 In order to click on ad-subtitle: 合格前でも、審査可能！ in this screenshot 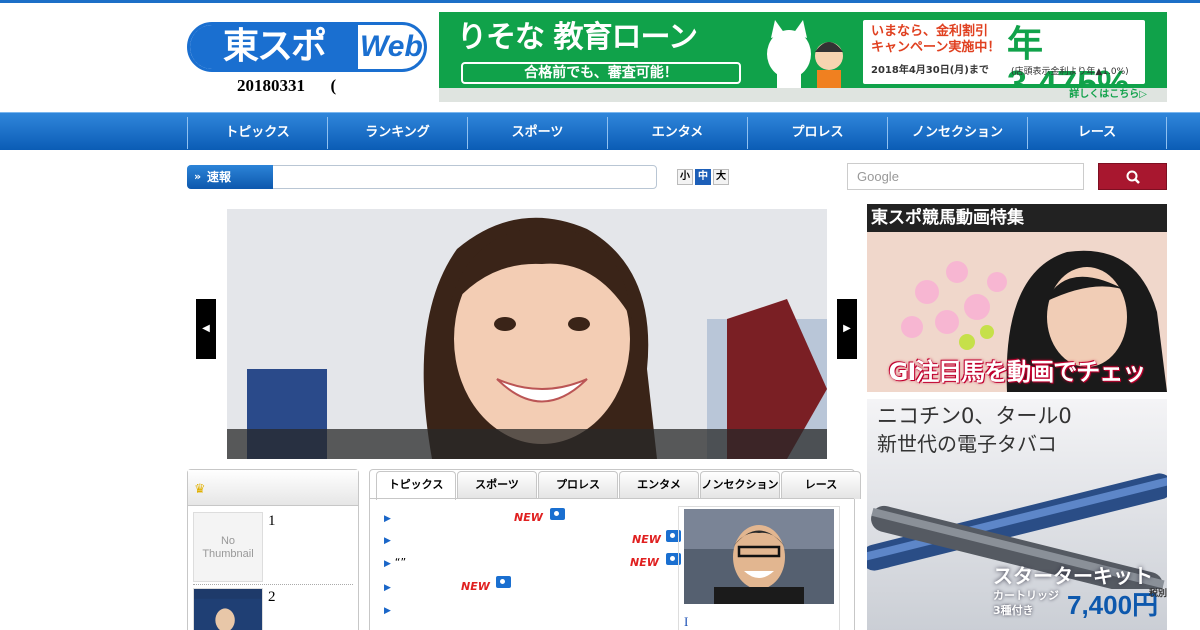, I will do `click(601, 73)`.